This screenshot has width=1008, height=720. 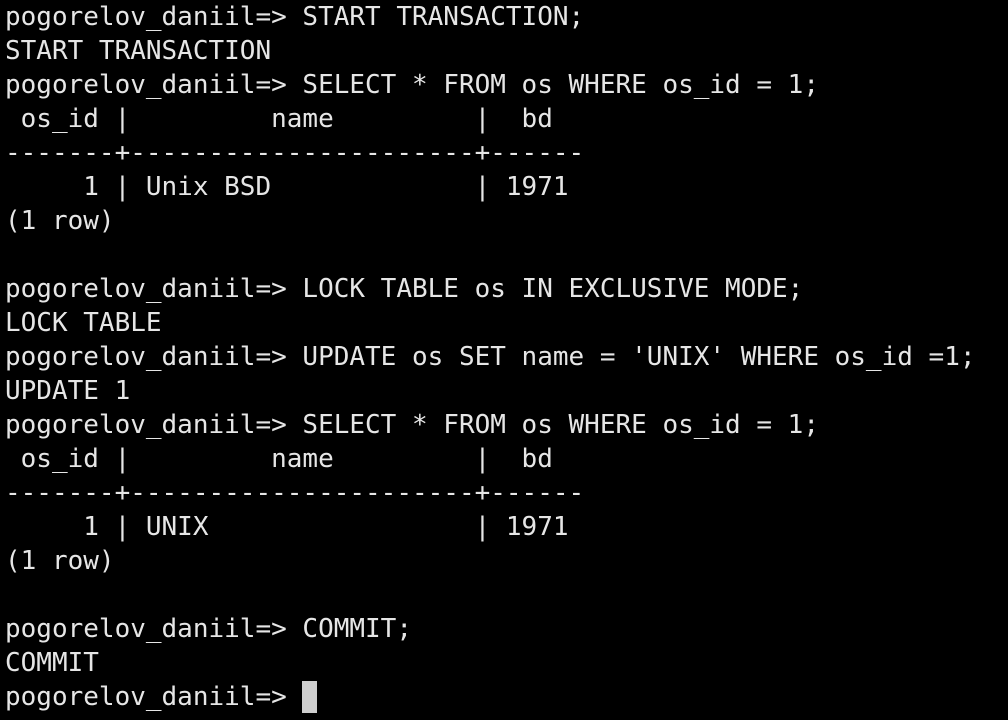 What do you see at coordinates (52, 663) in the screenshot?
I see `terminal-line: COMMIT` at bounding box center [52, 663].